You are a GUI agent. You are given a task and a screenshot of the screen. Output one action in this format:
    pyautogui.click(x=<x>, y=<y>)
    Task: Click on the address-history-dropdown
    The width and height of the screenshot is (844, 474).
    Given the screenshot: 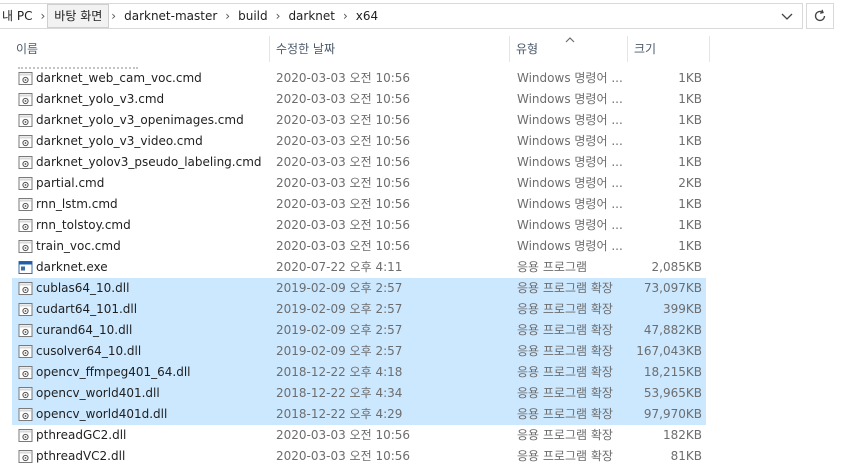 What is the action you would take?
    pyautogui.click(x=787, y=17)
    